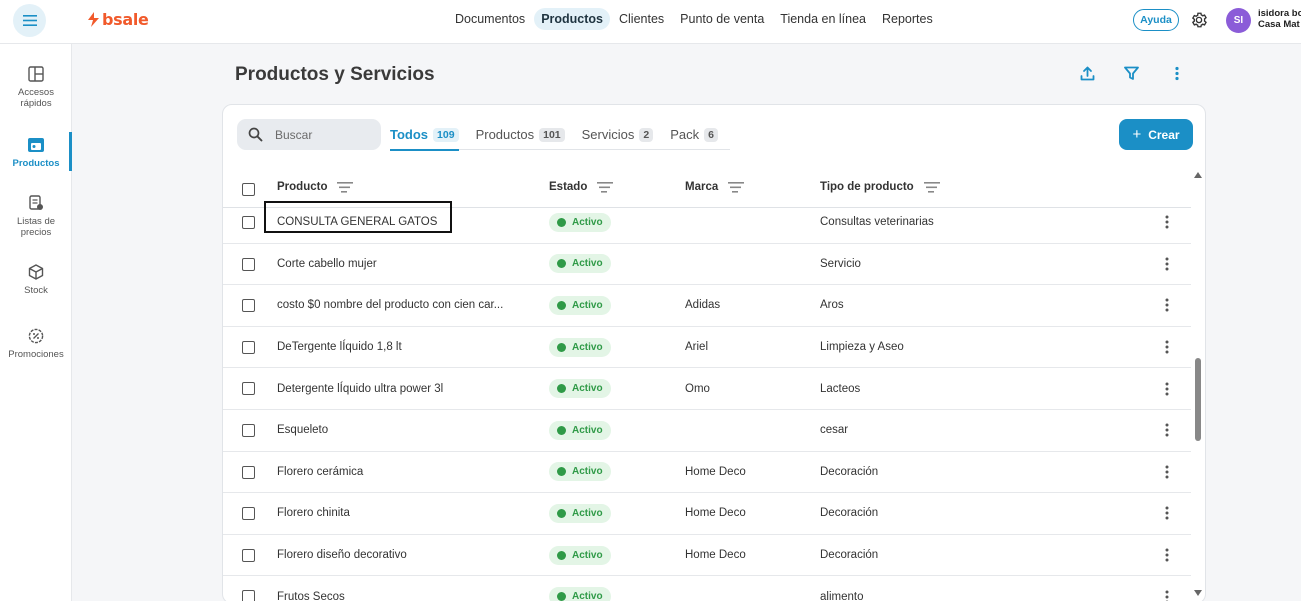 This screenshot has height=601, width=1301. I want to click on logo-text: bsale, so click(125, 19).